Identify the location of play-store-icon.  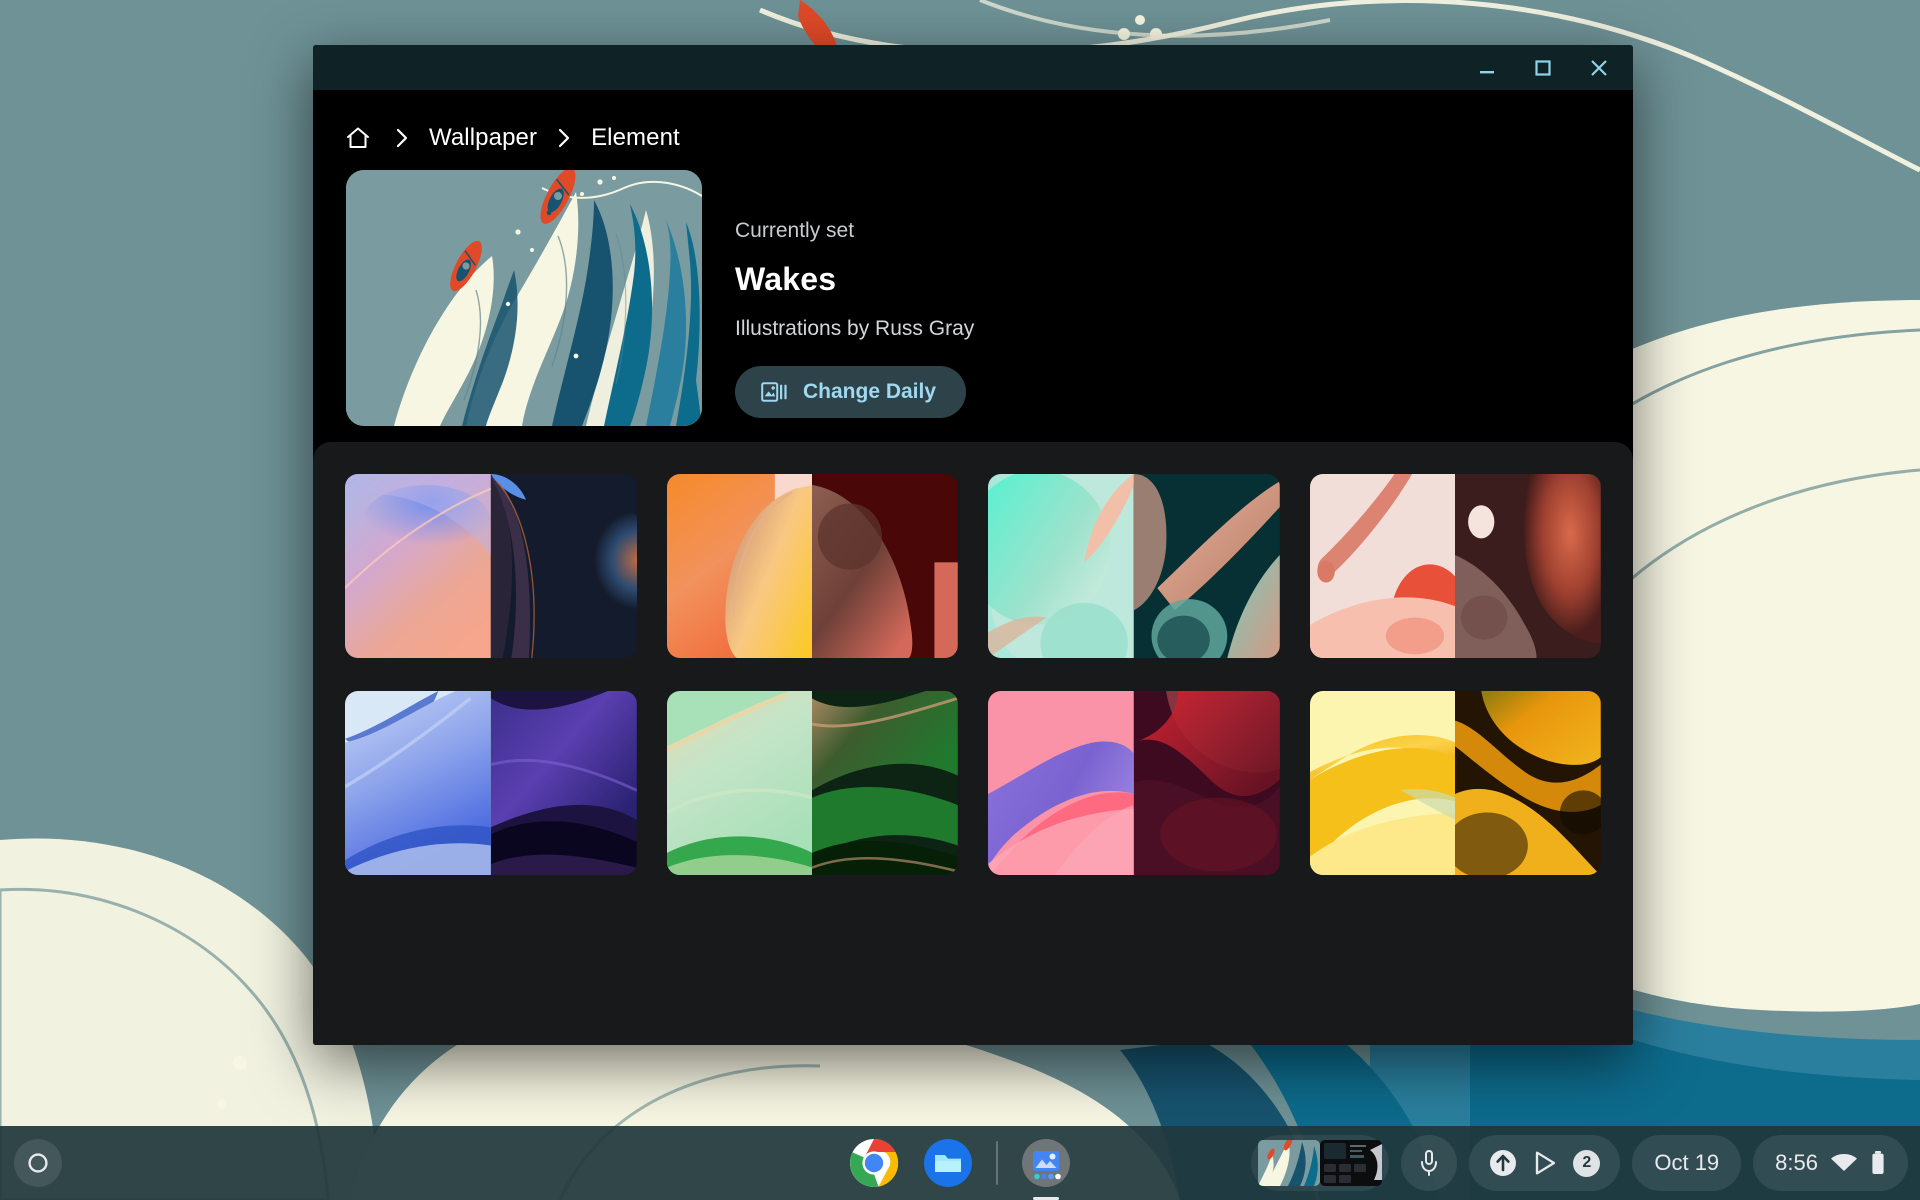
(1546, 1163).